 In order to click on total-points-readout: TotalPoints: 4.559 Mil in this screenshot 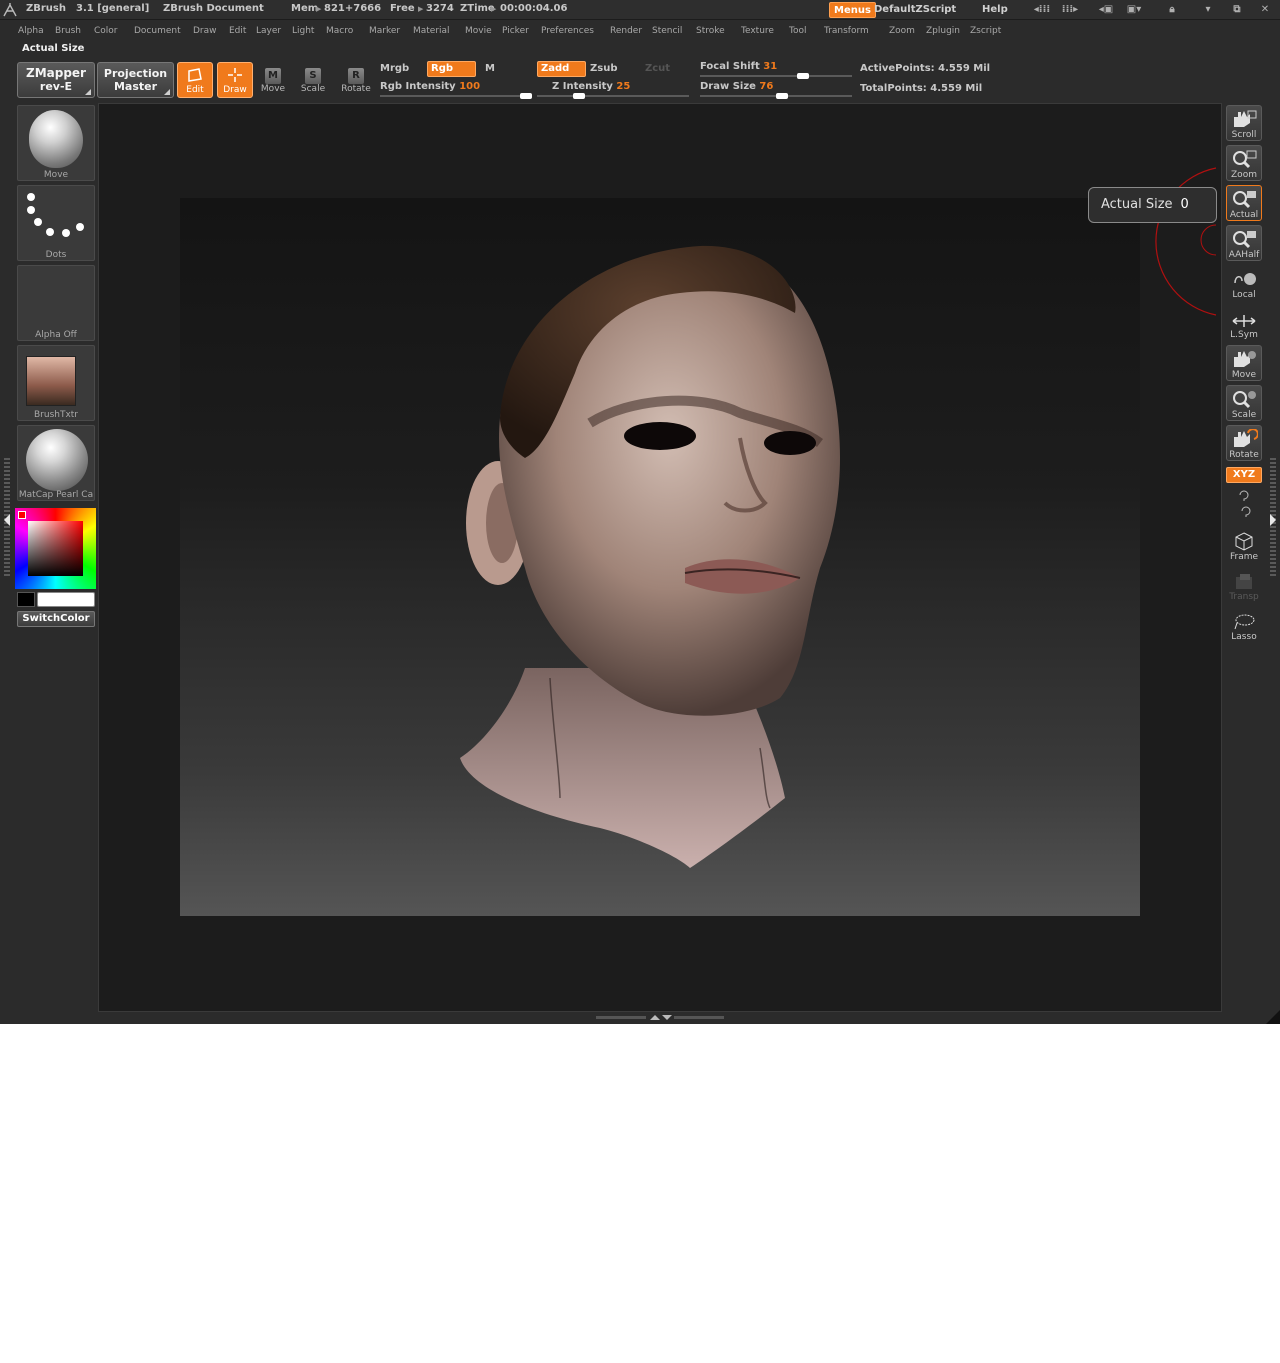, I will do `click(921, 88)`.